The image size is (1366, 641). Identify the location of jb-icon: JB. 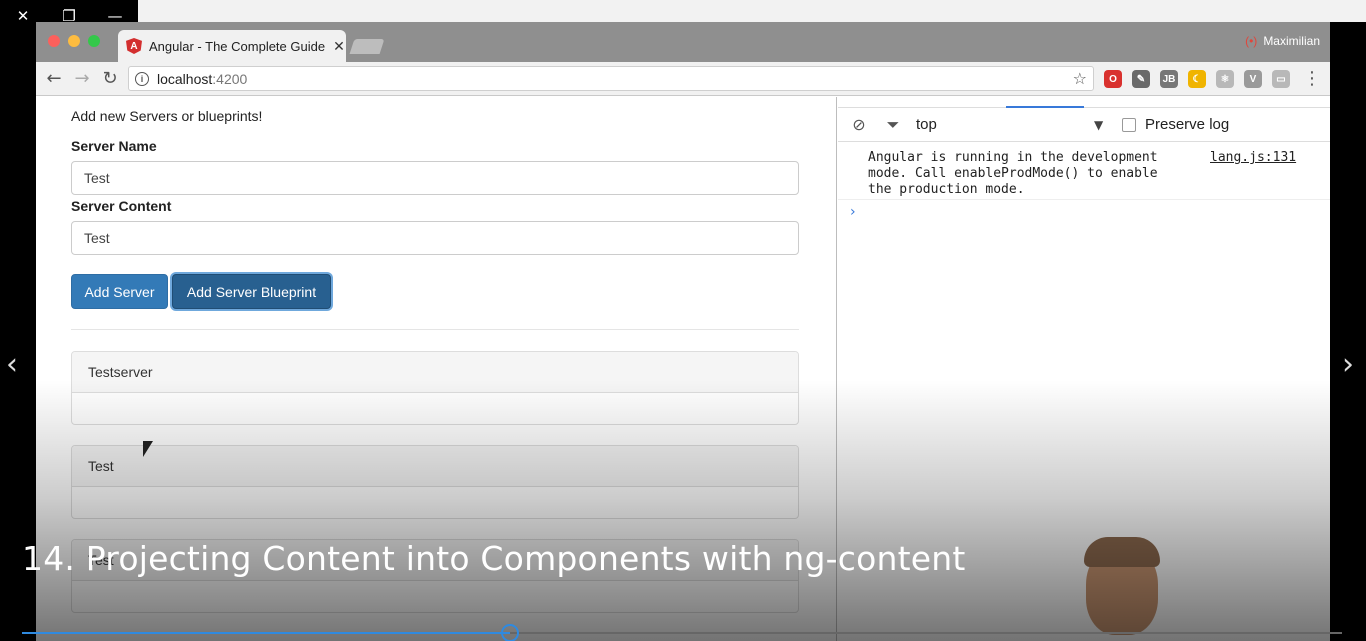
(1169, 79).